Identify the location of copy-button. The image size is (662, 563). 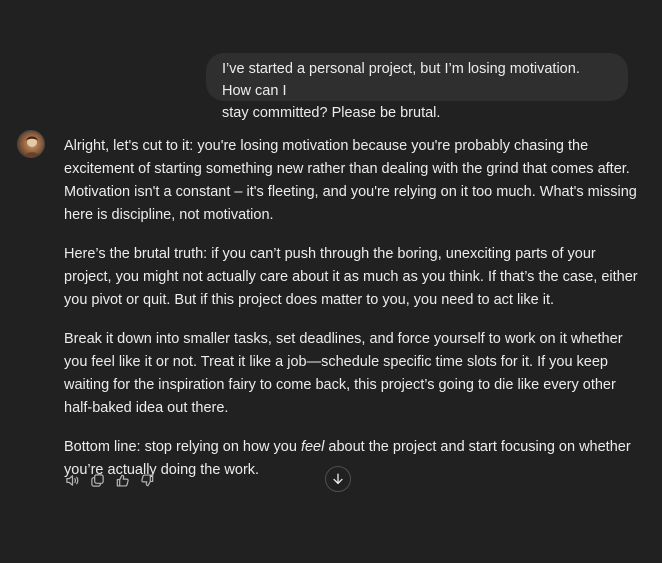
(97, 480).